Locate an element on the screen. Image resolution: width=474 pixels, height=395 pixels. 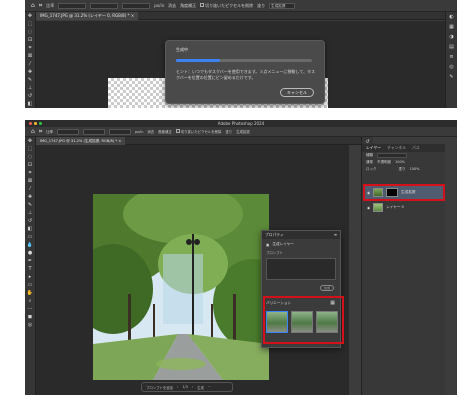
filter-icons is located at coordinates (392, 155).